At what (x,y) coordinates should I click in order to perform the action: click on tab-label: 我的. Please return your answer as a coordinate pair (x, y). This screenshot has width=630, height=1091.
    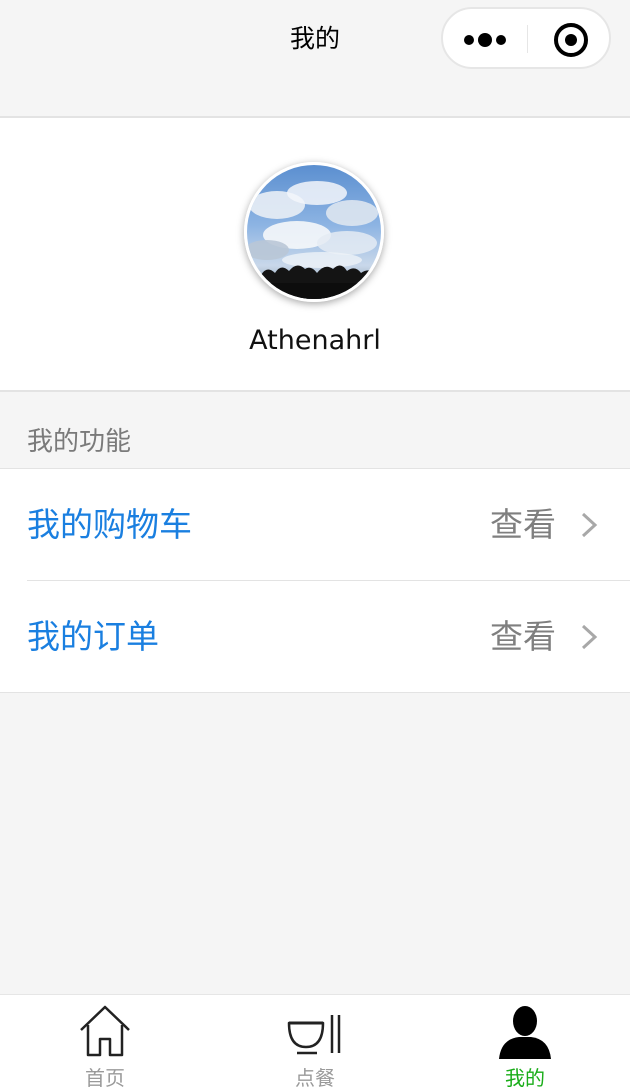
    Looking at the image, I should click on (525, 1078).